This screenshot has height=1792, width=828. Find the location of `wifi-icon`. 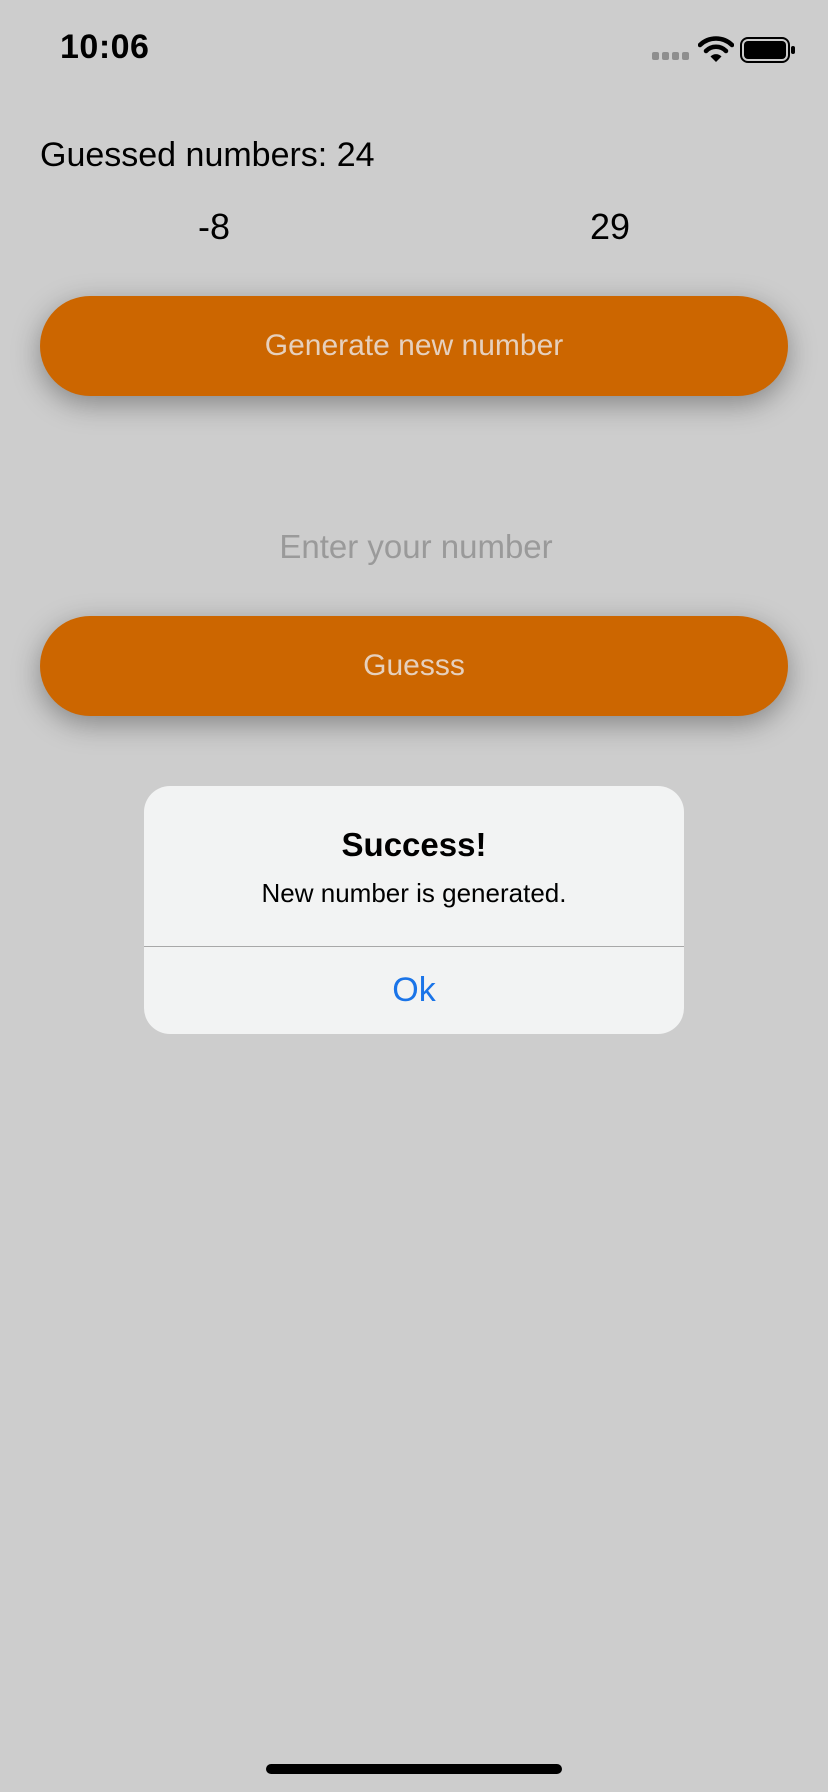

wifi-icon is located at coordinates (716, 49).